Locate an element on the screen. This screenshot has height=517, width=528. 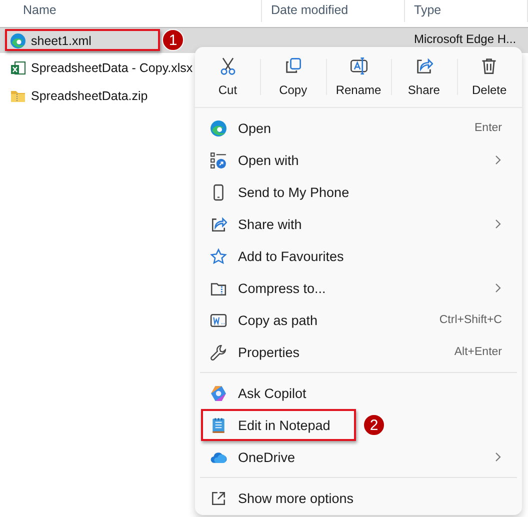
scissors-icon is located at coordinates (227, 66).